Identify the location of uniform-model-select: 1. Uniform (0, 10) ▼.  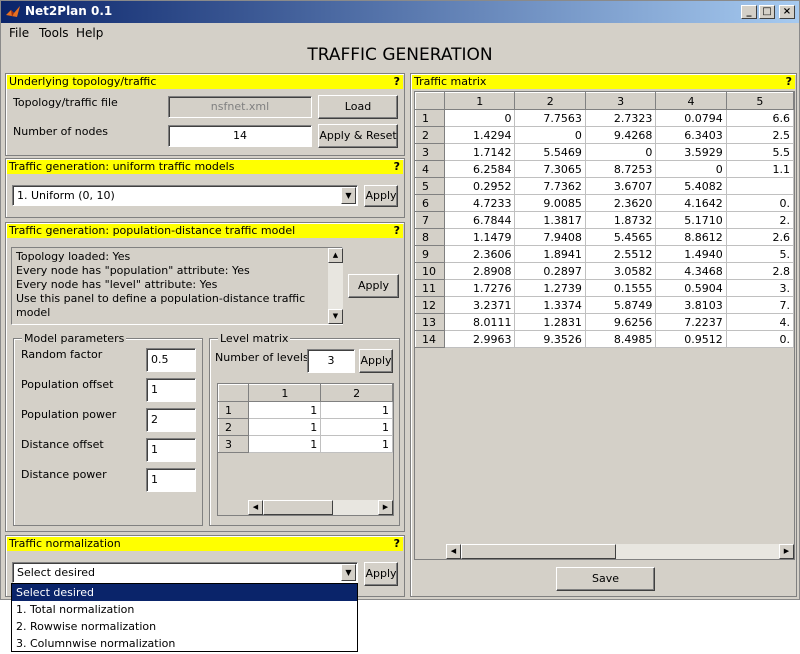
(185, 195).